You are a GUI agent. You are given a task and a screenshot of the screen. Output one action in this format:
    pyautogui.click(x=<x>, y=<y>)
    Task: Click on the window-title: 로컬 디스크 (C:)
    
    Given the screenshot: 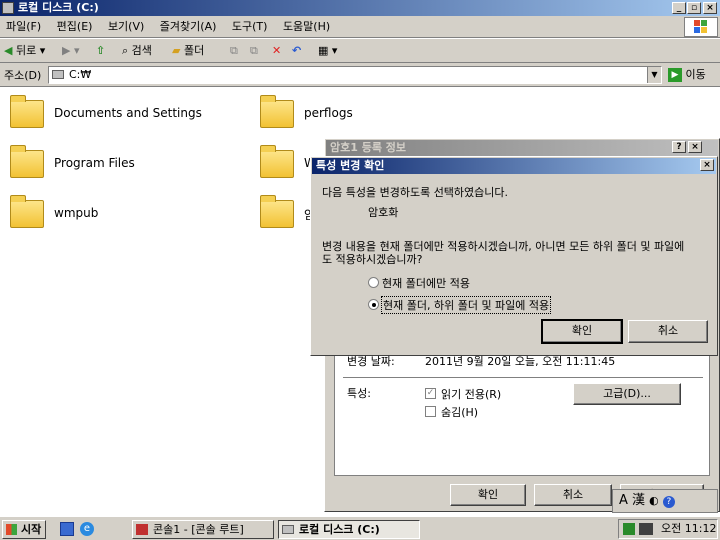 What is the action you would take?
    pyautogui.click(x=58, y=7)
    